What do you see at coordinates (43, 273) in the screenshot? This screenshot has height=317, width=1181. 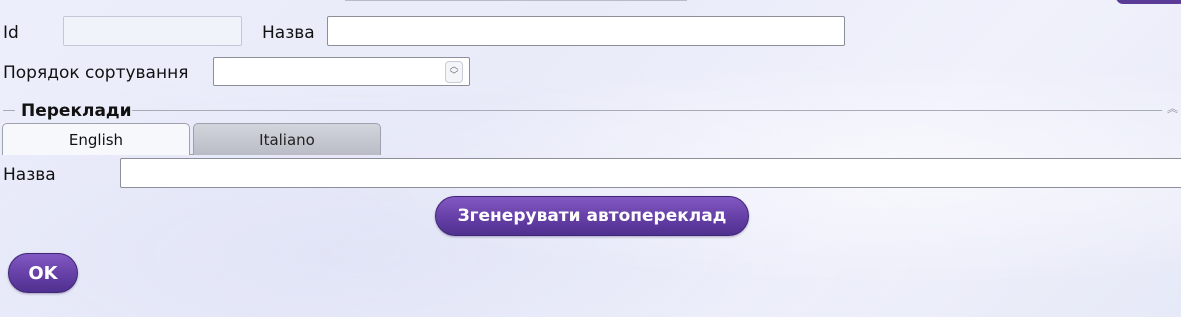 I see `ok-button: OK` at bounding box center [43, 273].